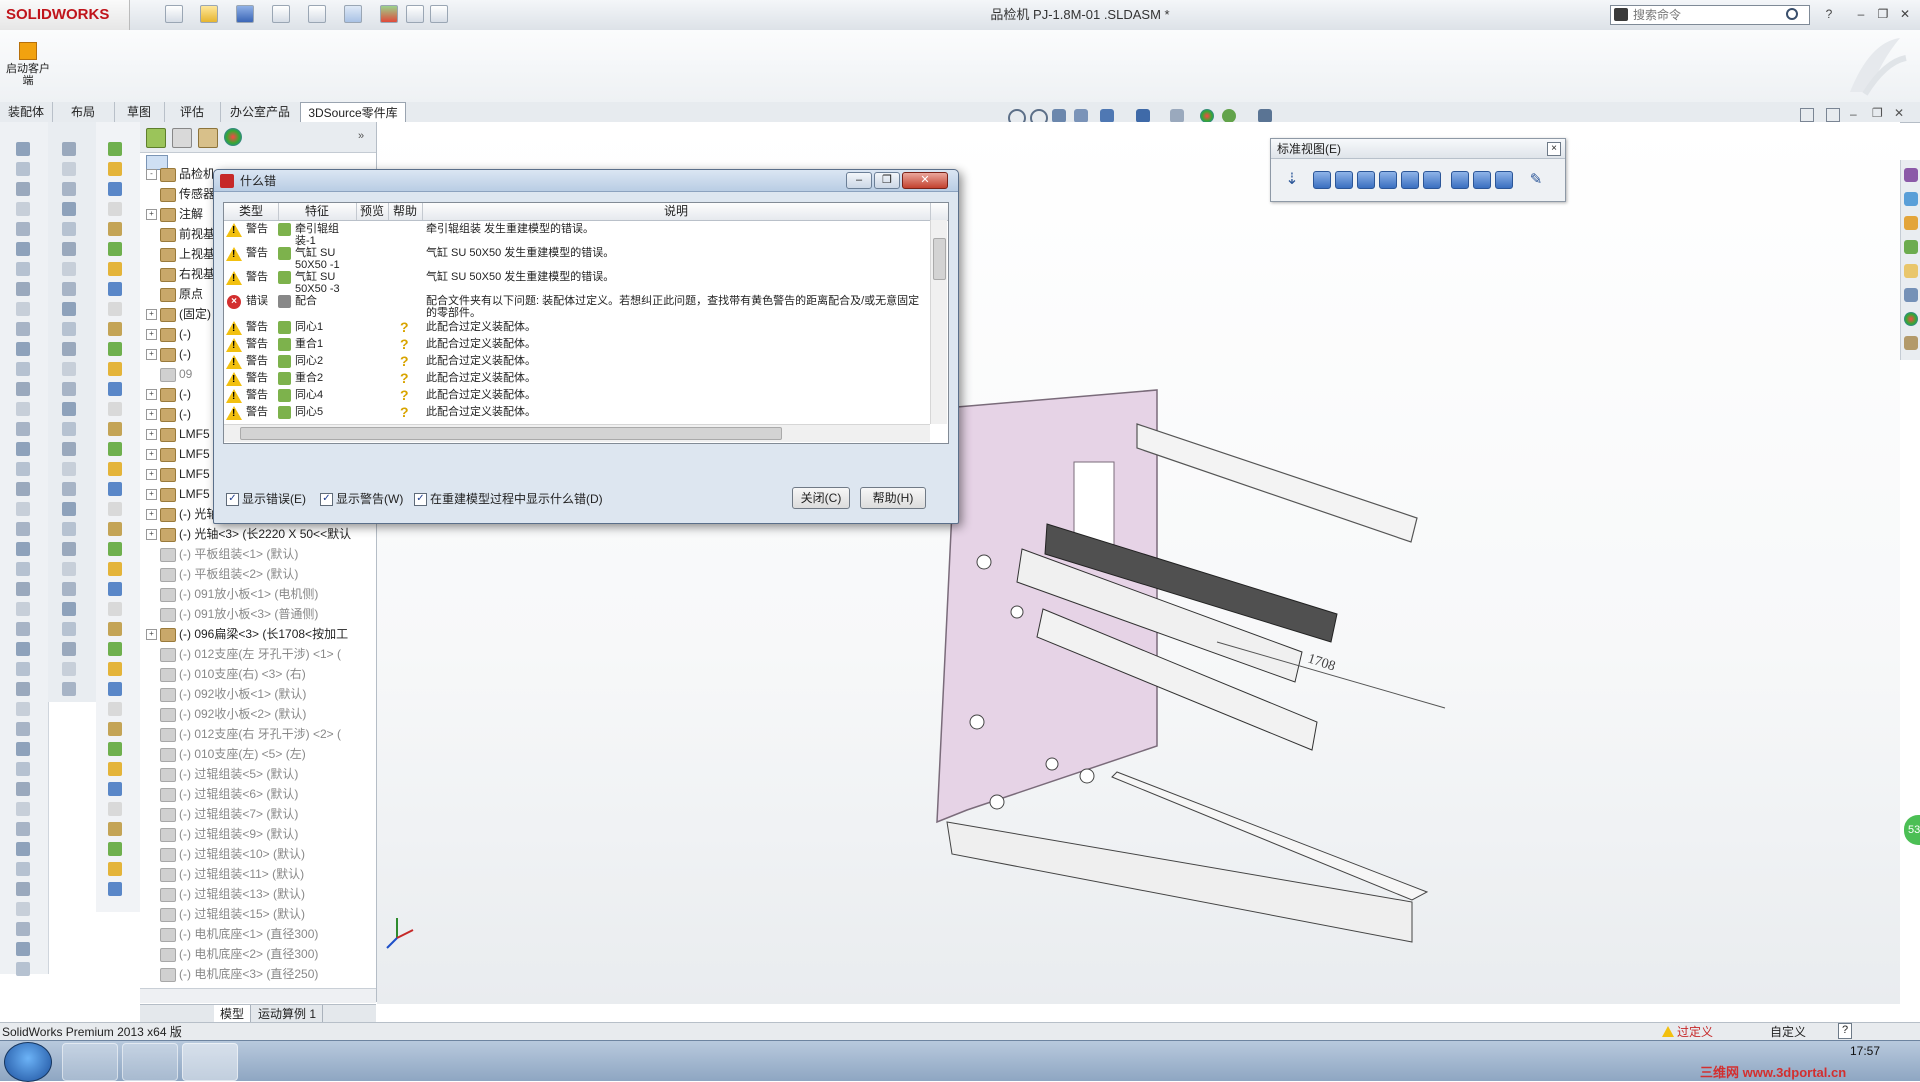 The height and width of the screenshot is (1082, 1920). Describe the element at coordinates (1883, 14) in the screenshot. I see `restore-button: ❐` at that location.